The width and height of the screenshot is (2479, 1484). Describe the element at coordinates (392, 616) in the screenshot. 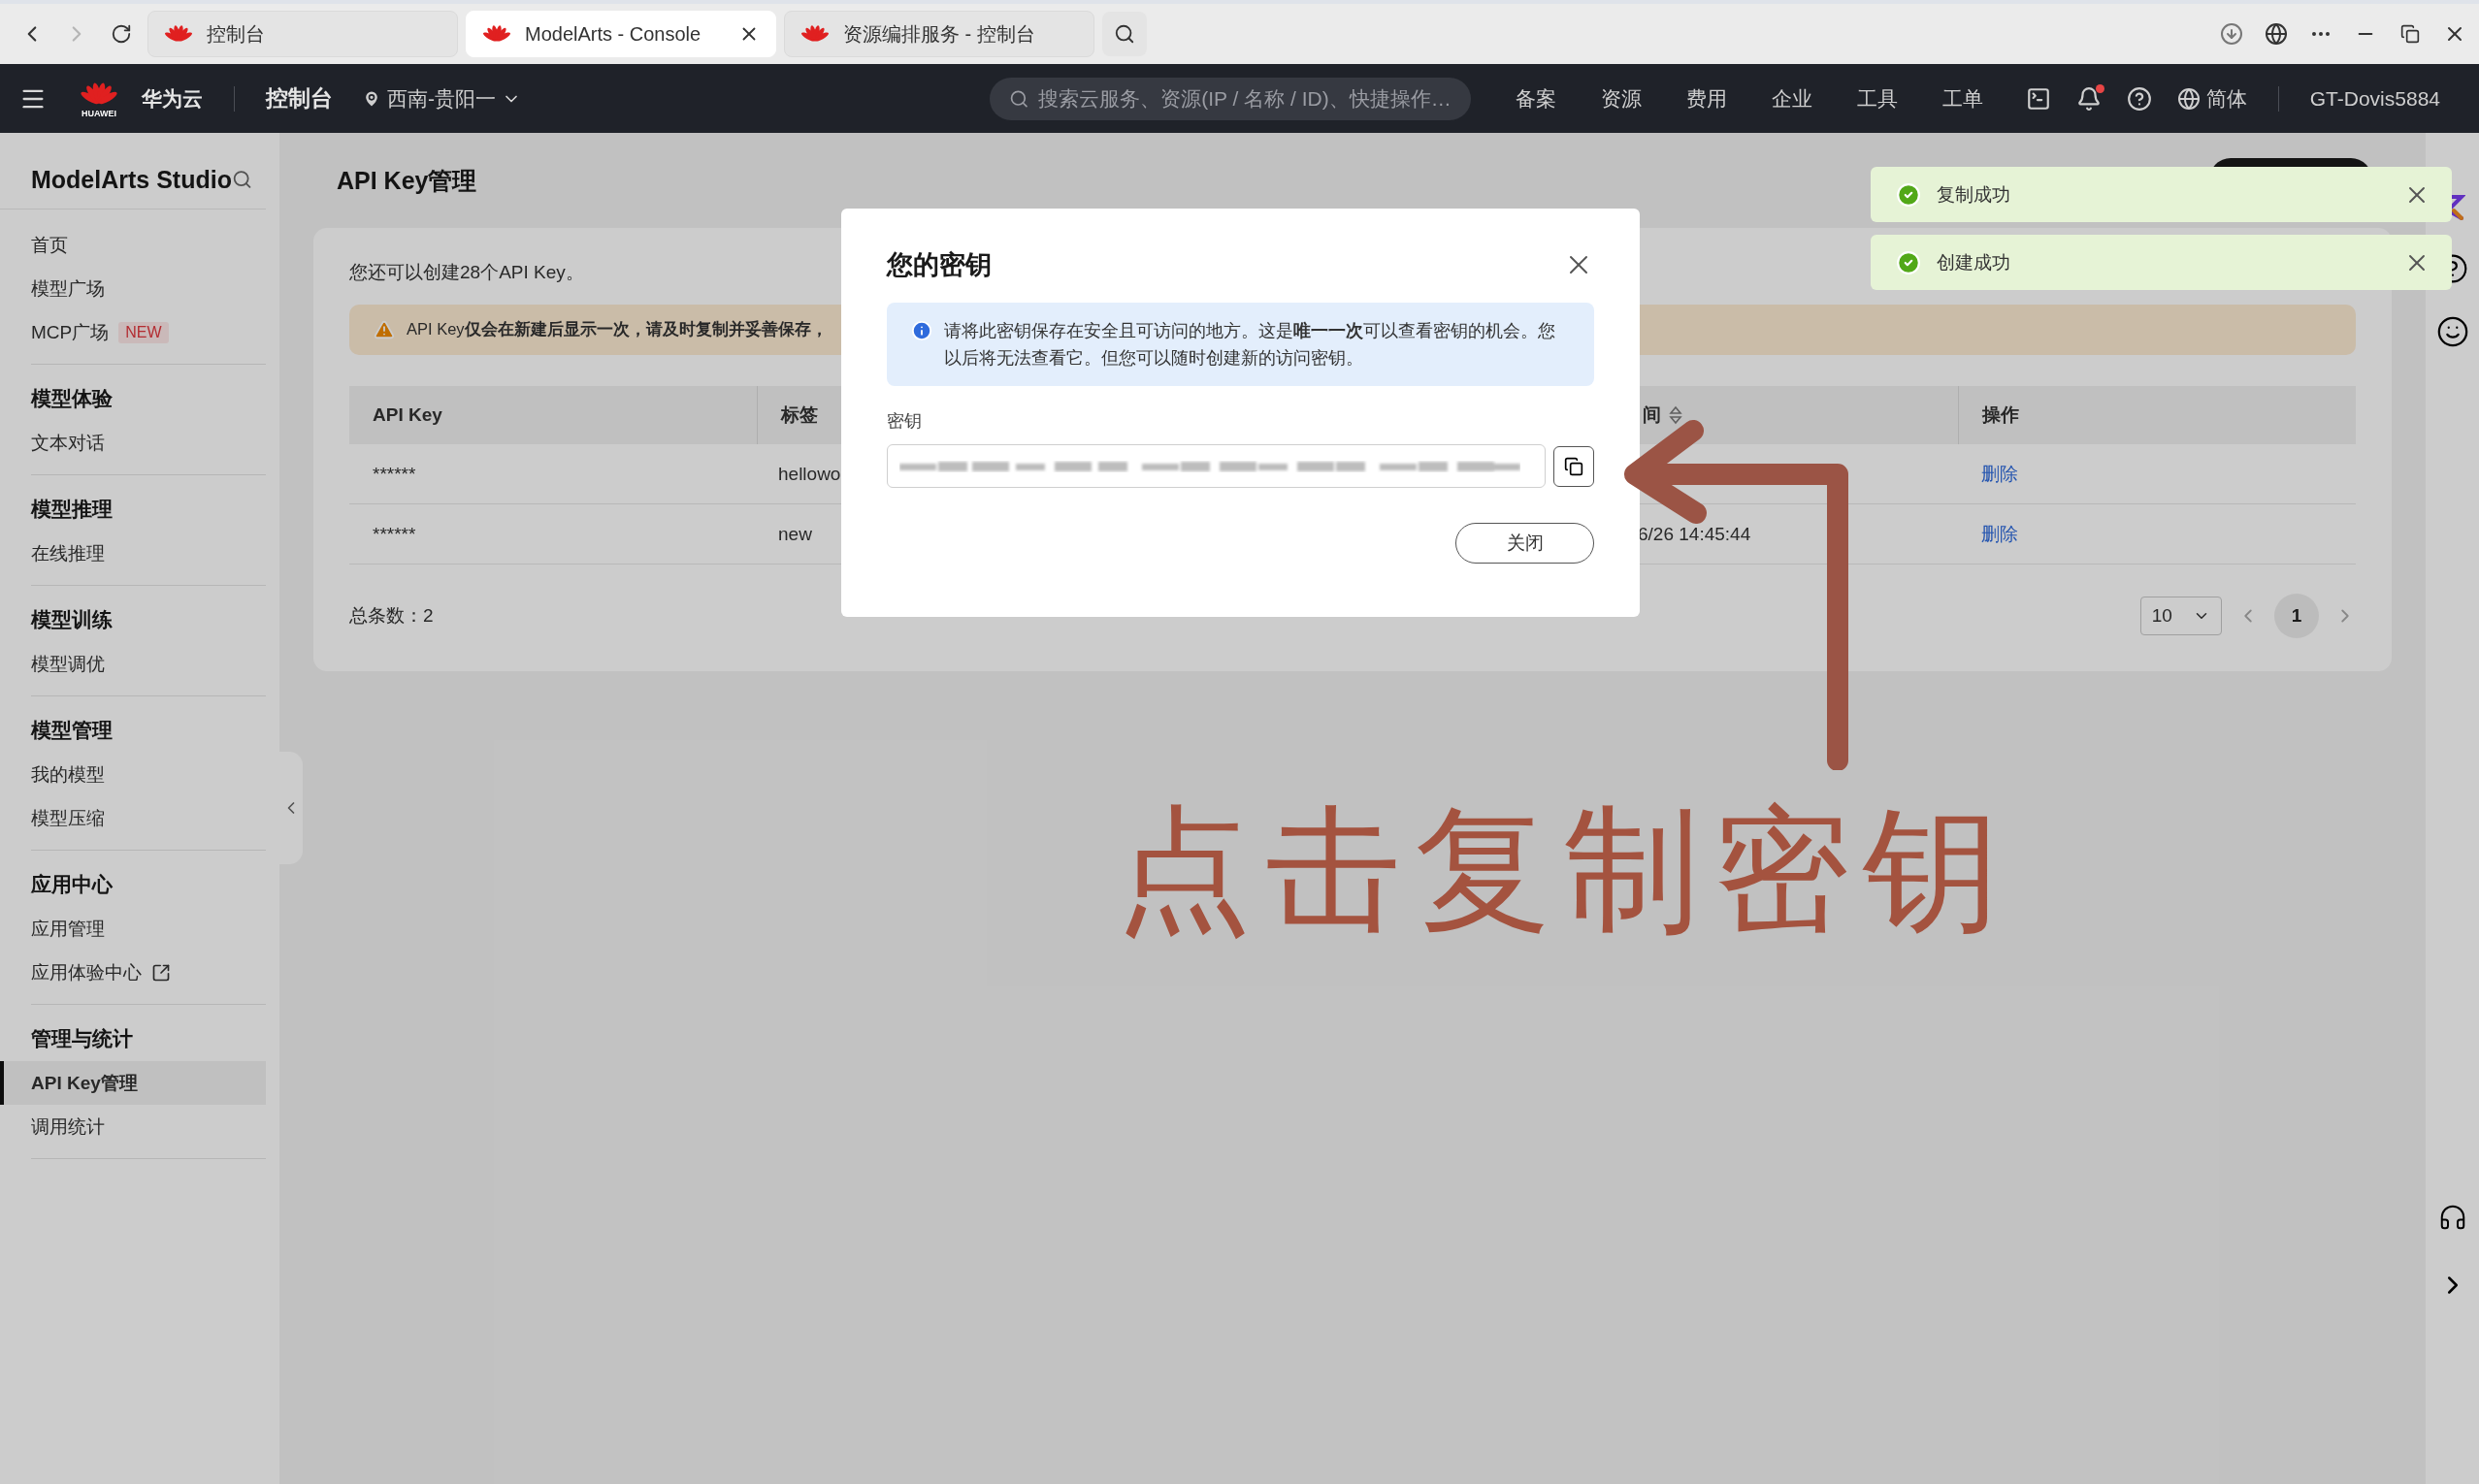

I see `total-count: 总条数：2` at that location.